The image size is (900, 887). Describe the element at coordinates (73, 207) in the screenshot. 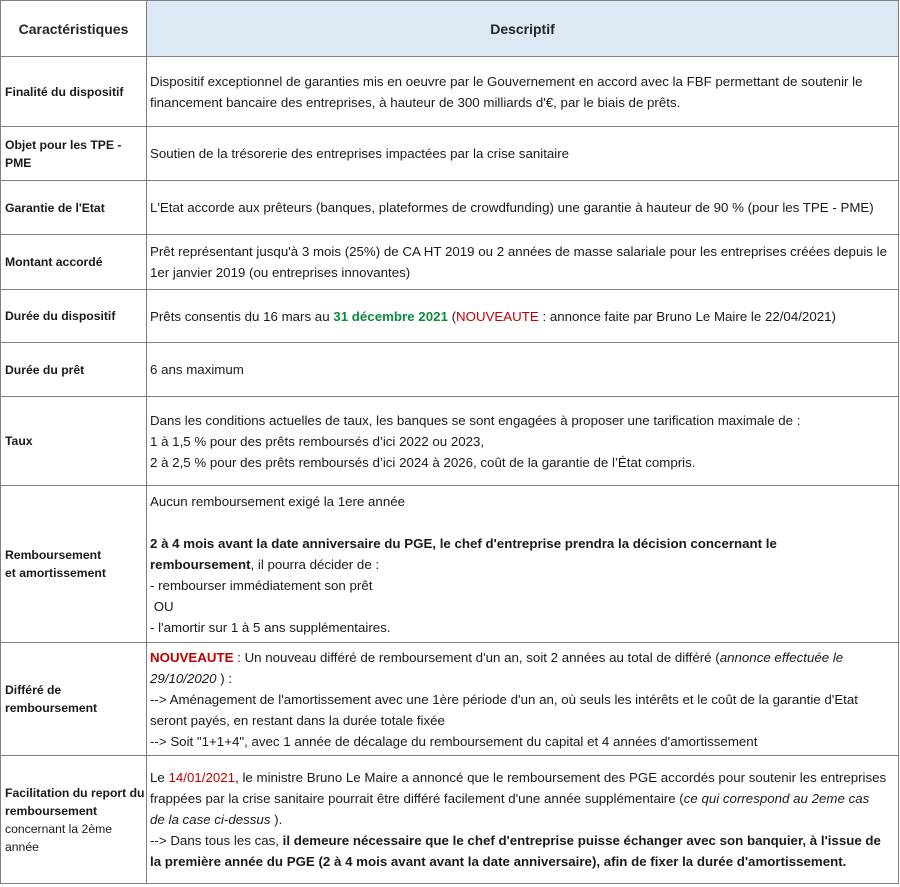

I see `row-label: Garantie de l'Etat` at that location.